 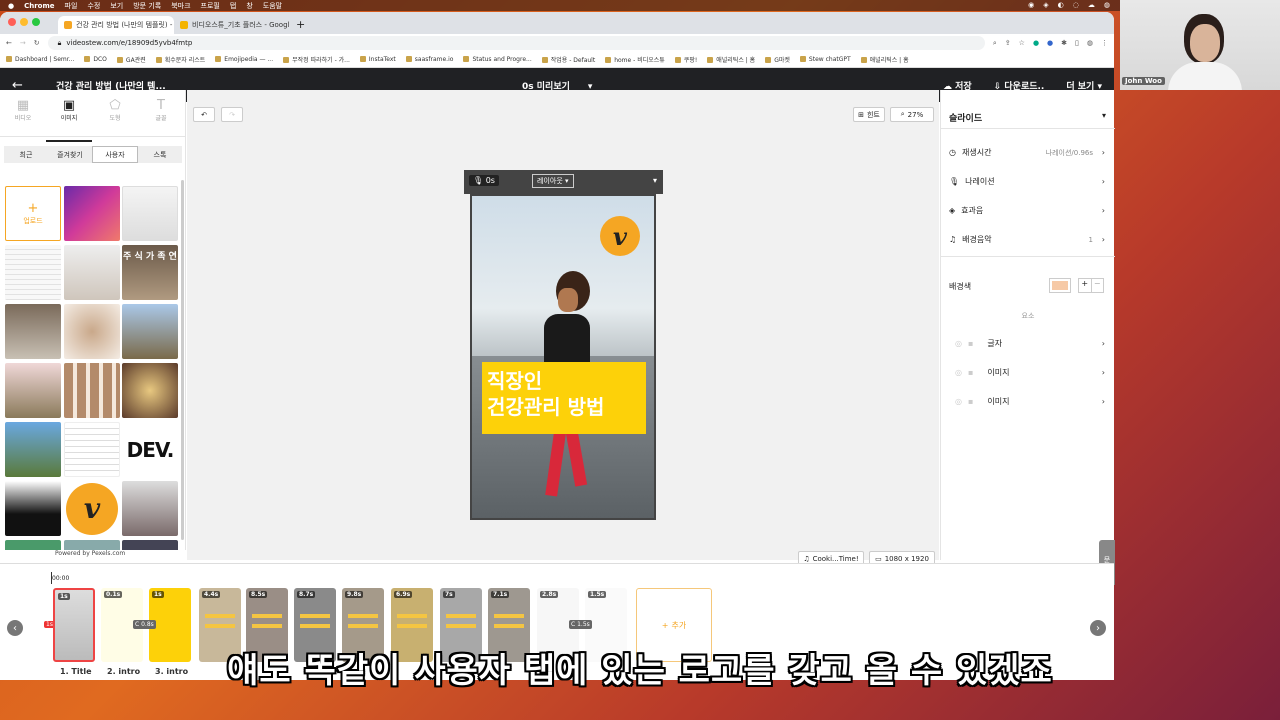 I want to click on tab-shape: ⬠ 도형, so click(x=115, y=110).